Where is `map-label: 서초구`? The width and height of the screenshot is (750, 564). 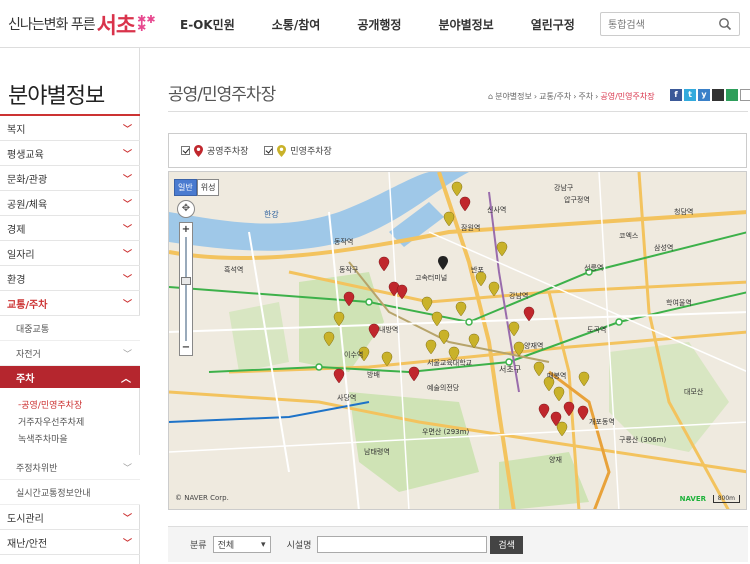 map-label: 서초구 is located at coordinates (510, 369).